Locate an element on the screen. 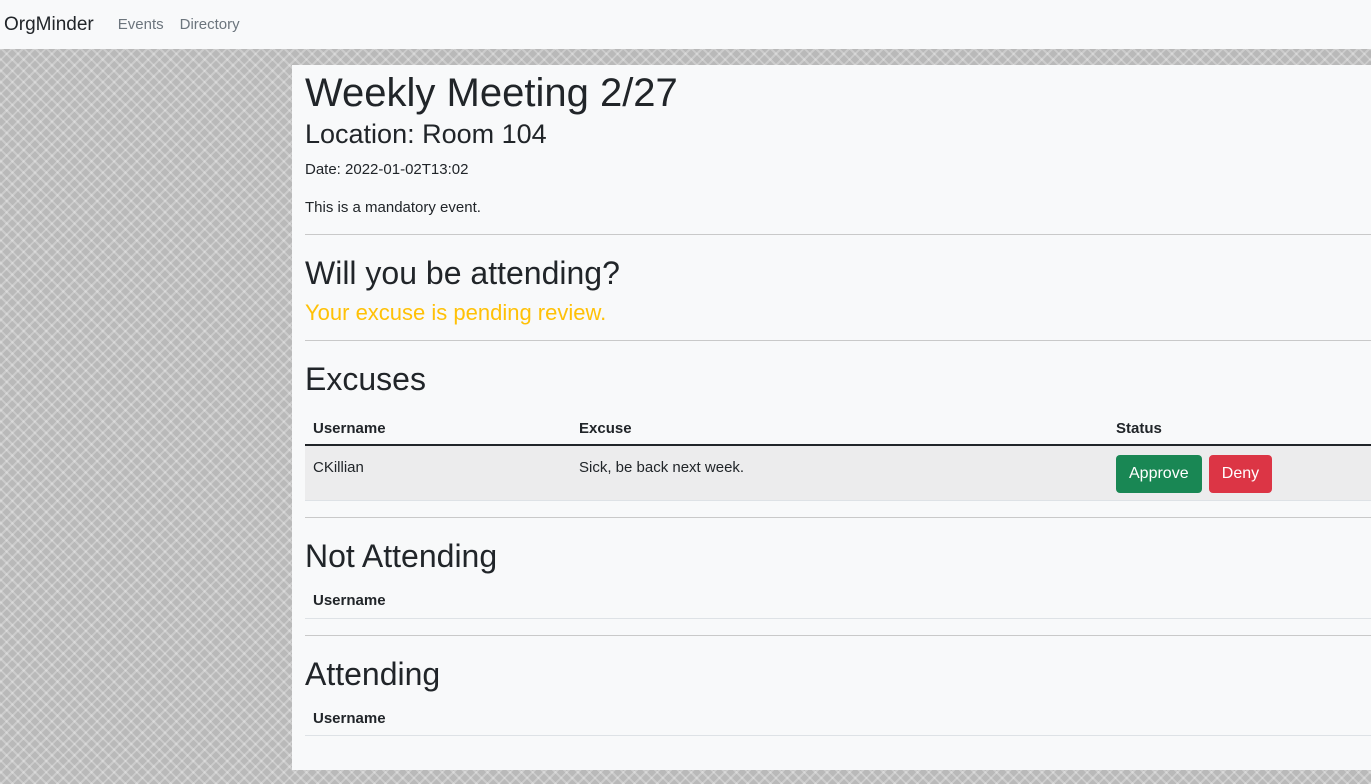 This screenshot has width=1371, height=784. deny-button: Deny is located at coordinates (1240, 474).